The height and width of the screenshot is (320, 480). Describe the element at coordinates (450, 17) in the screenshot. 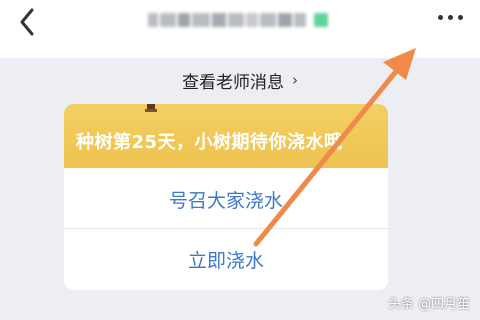

I see `more-button` at that location.